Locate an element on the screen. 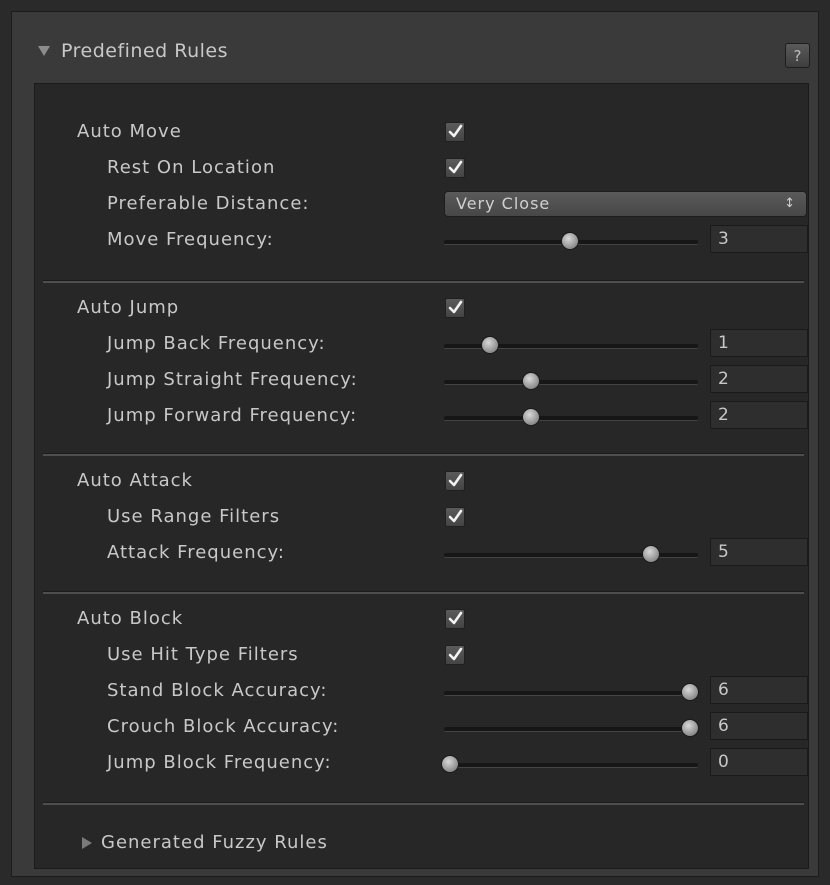 This screenshot has height=885, width=830. panel-title: Predefined Rules is located at coordinates (145, 51).